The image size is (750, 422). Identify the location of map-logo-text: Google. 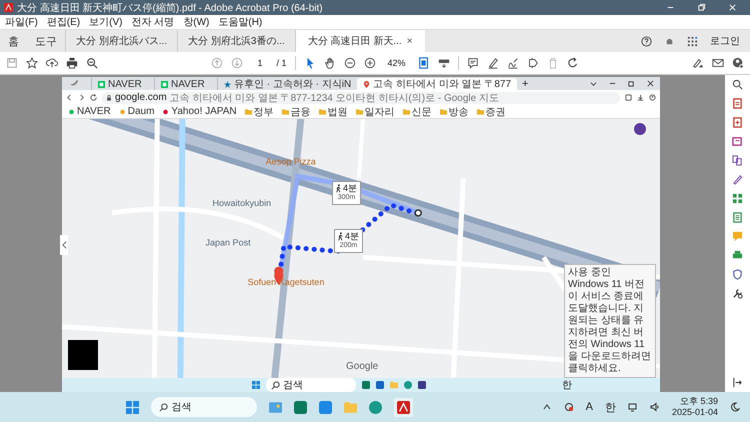
(362, 366).